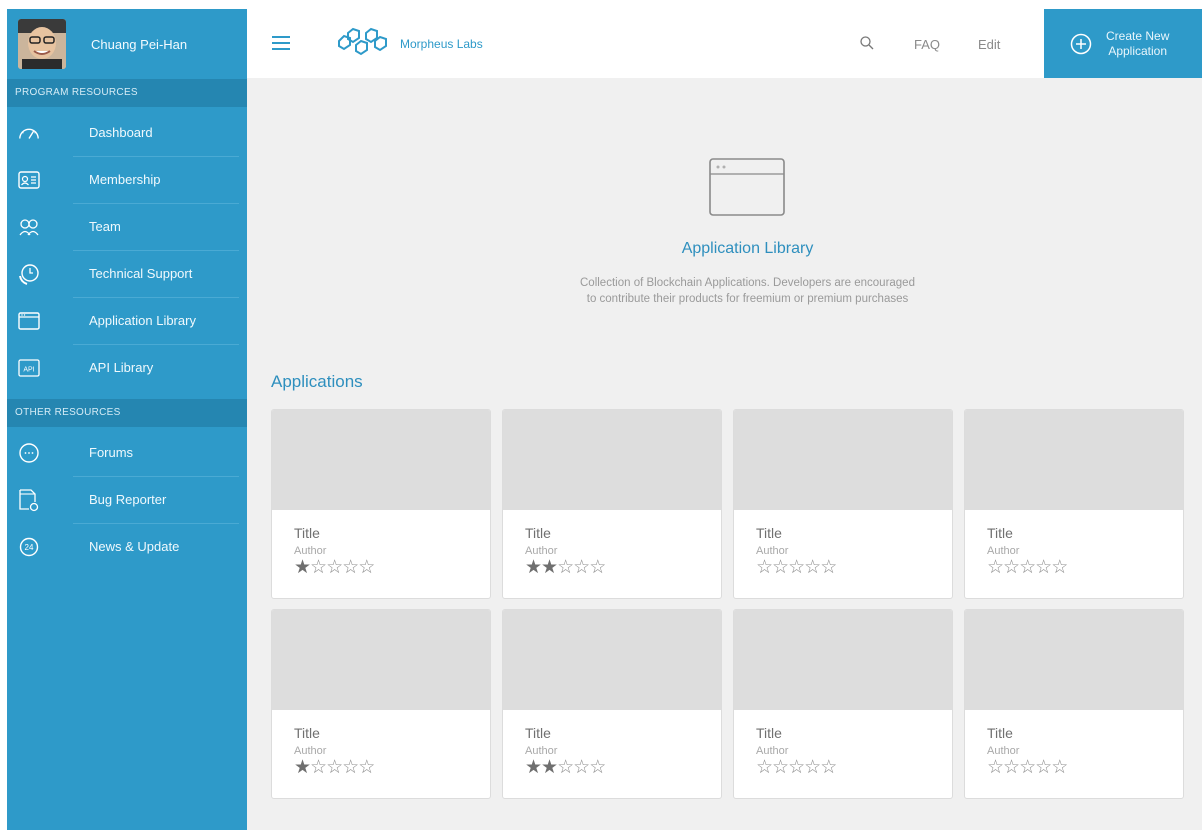  Describe the element at coordinates (42, 44) in the screenshot. I see `avatar` at that location.